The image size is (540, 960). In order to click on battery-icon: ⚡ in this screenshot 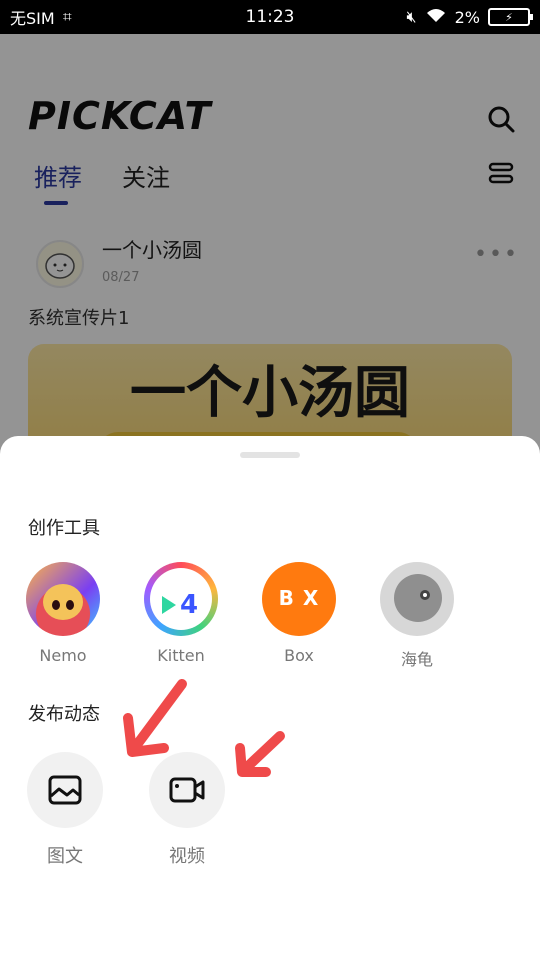, I will do `click(510, 17)`.